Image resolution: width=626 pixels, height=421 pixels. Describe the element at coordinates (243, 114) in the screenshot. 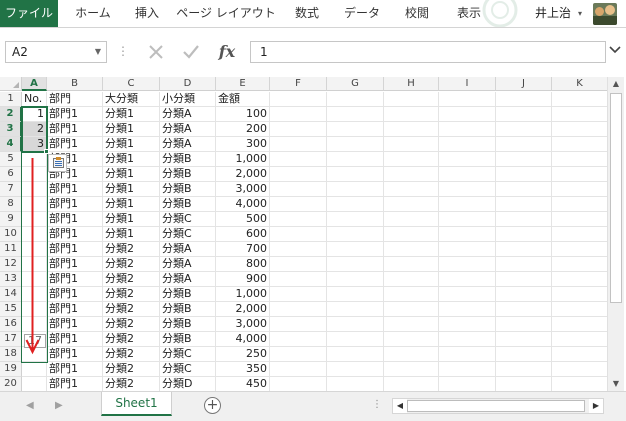

I see `cell: 100` at that location.